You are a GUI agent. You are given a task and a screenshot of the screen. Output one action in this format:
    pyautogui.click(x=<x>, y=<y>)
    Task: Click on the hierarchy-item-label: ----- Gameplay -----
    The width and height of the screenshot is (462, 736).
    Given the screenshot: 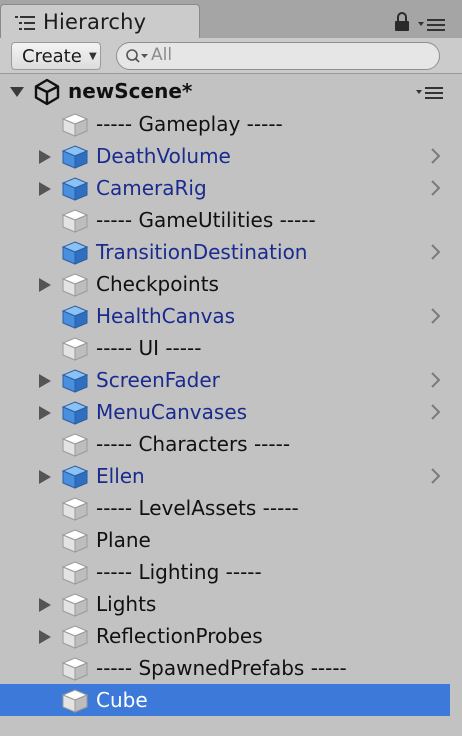 What is the action you would take?
    pyautogui.click(x=189, y=124)
    